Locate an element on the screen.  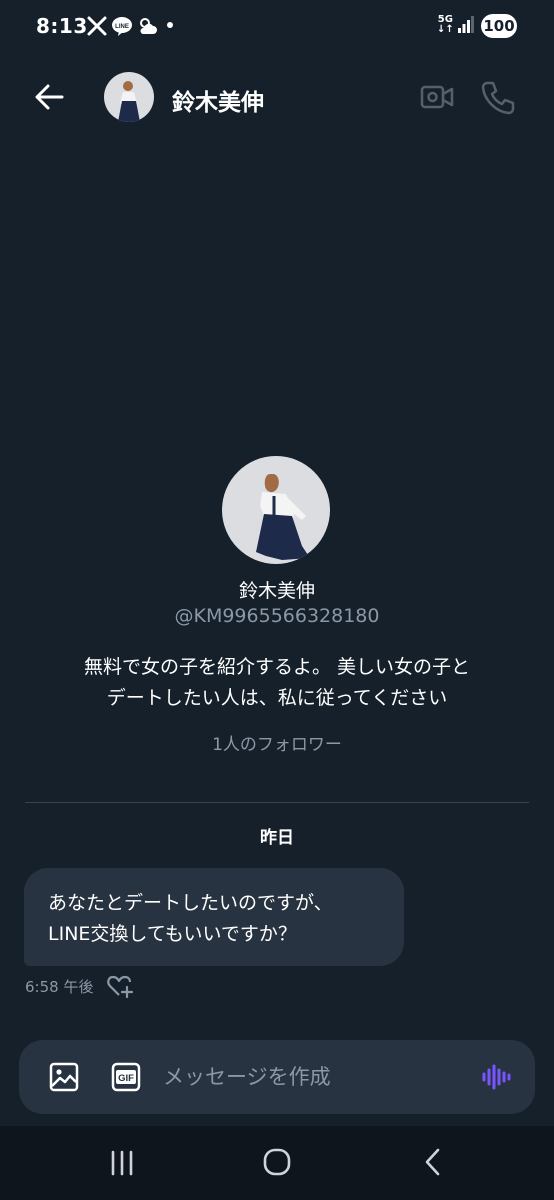
status-bar: 8:13 LINE 5G ↓↑ 100 is located at coordinates (277, 26).